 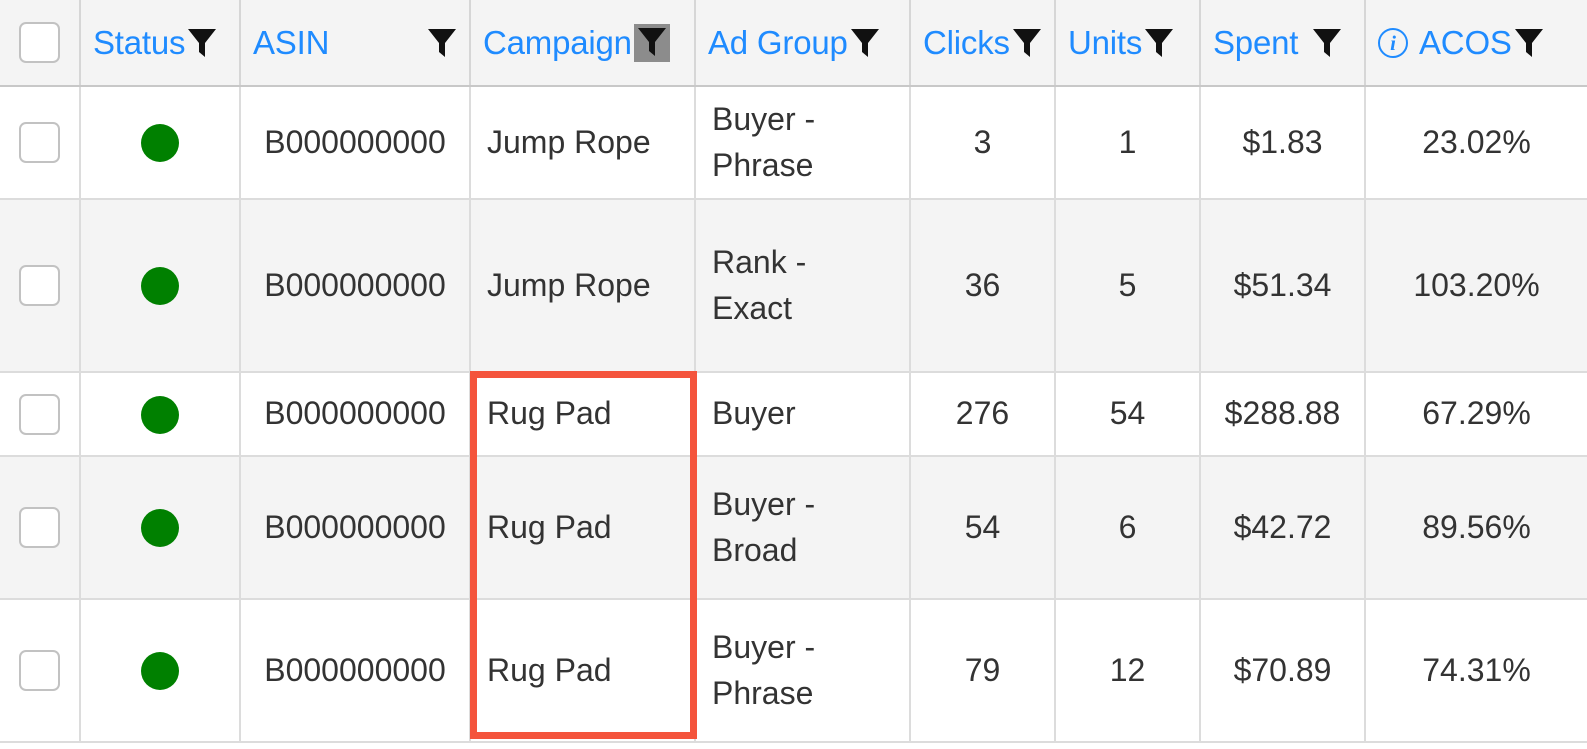 What do you see at coordinates (557, 42) in the screenshot?
I see `header-campaign-label: Campaign` at bounding box center [557, 42].